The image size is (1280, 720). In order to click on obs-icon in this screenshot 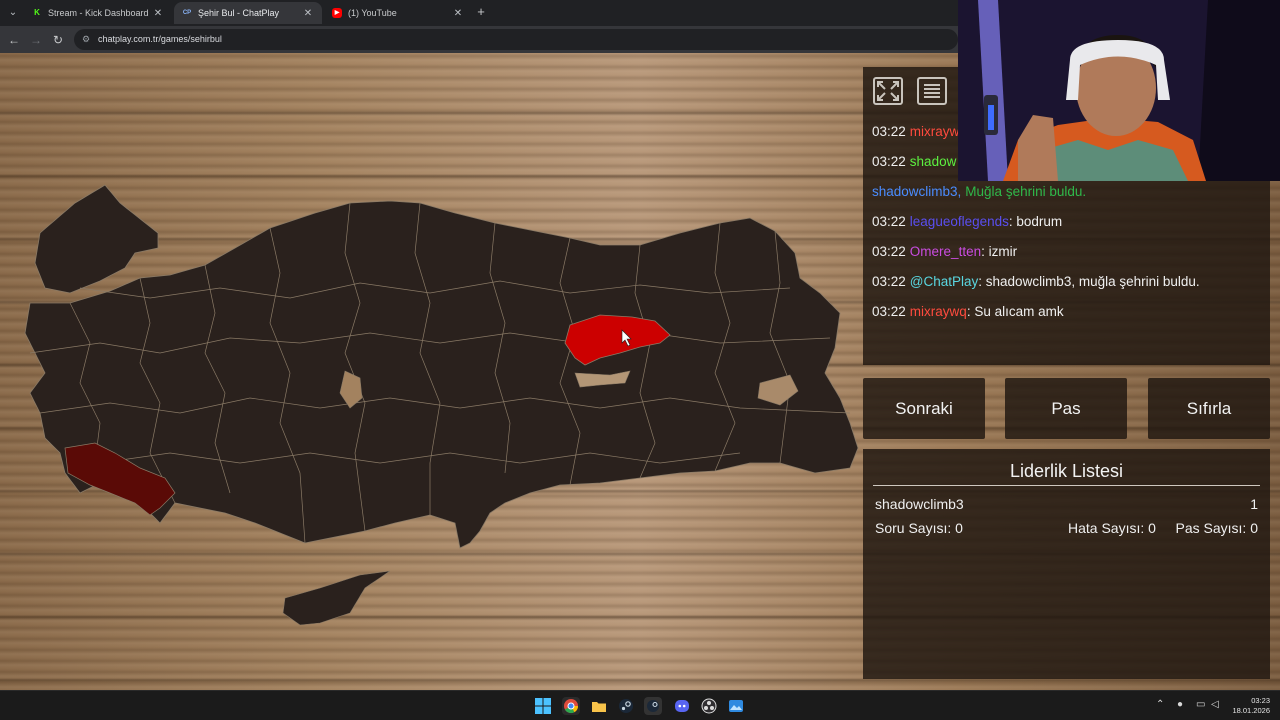, I will do `click(709, 706)`.